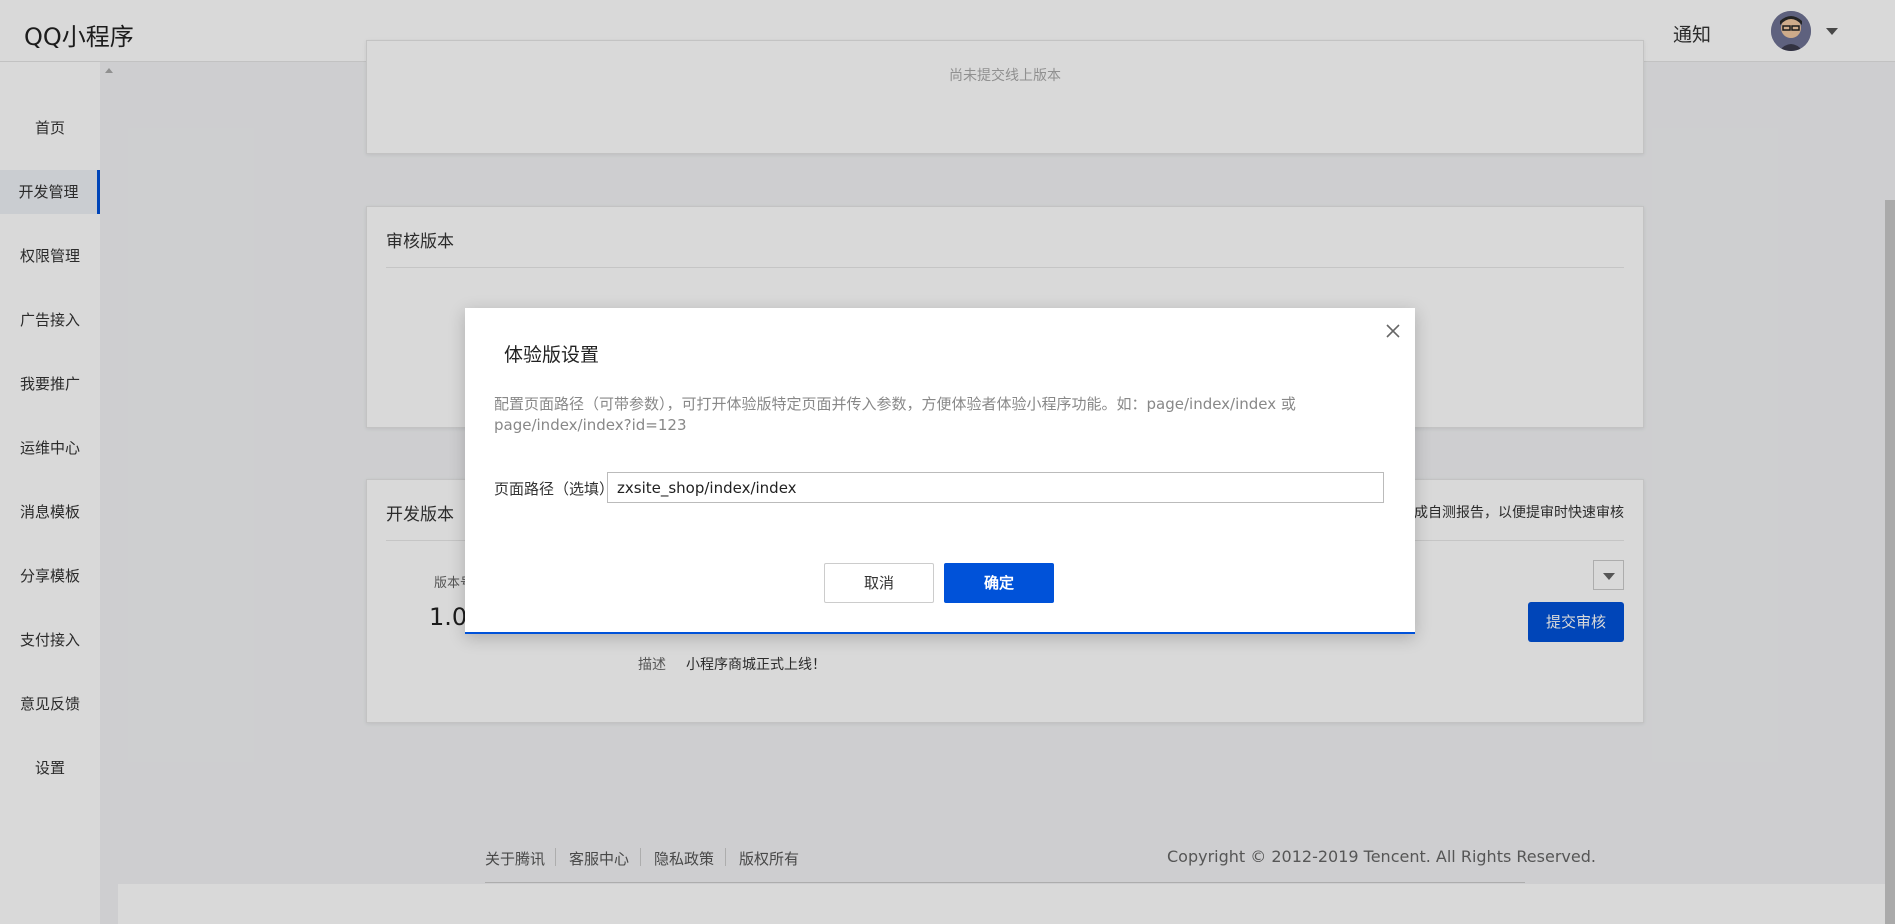  What do you see at coordinates (552, 355) in the screenshot?
I see `modal-title: 体验版设置` at bounding box center [552, 355].